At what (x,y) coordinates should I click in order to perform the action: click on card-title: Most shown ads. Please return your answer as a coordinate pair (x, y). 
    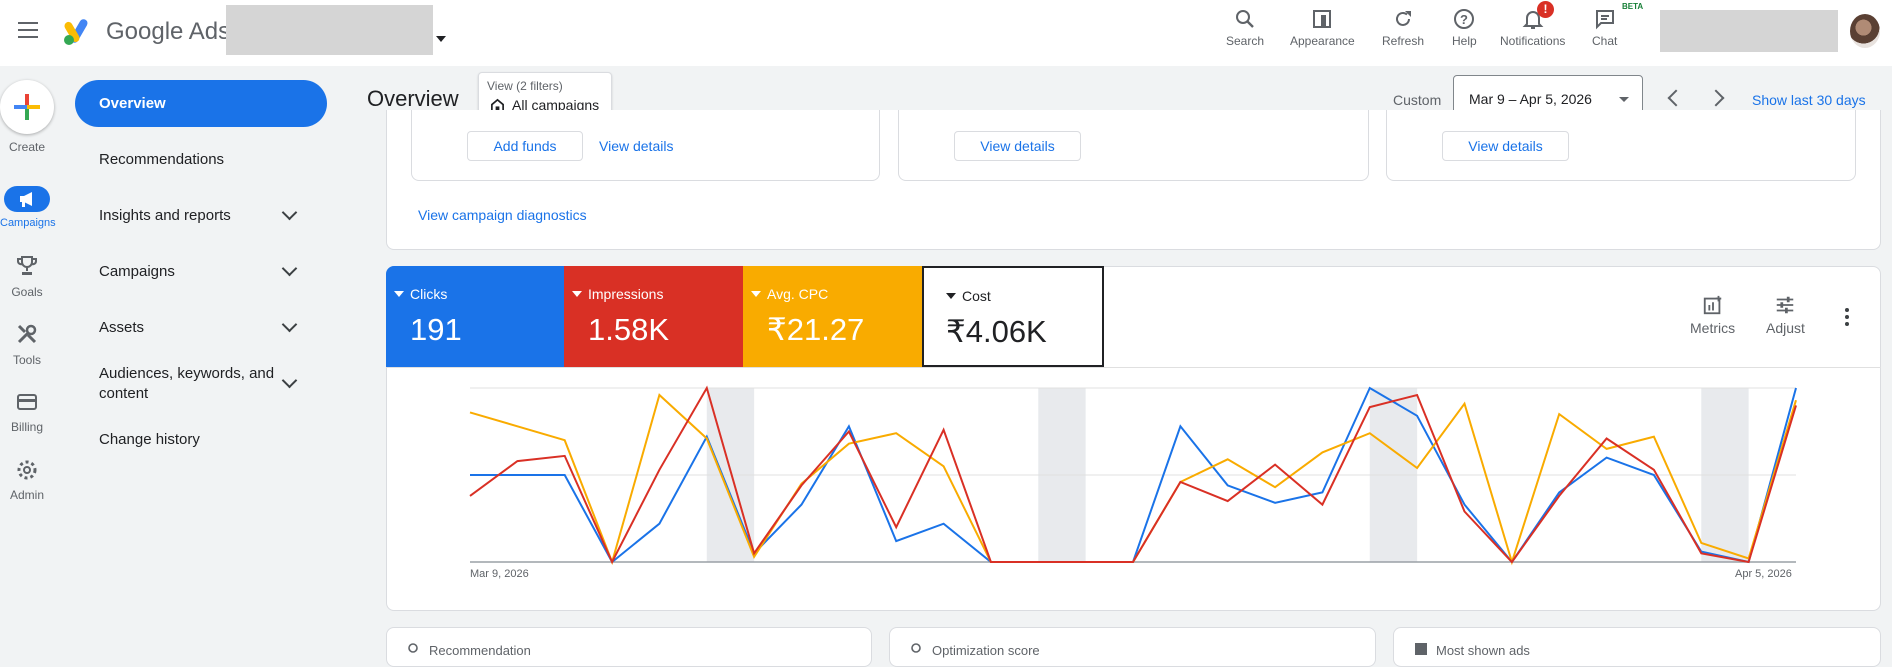
    Looking at the image, I should click on (1483, 650).